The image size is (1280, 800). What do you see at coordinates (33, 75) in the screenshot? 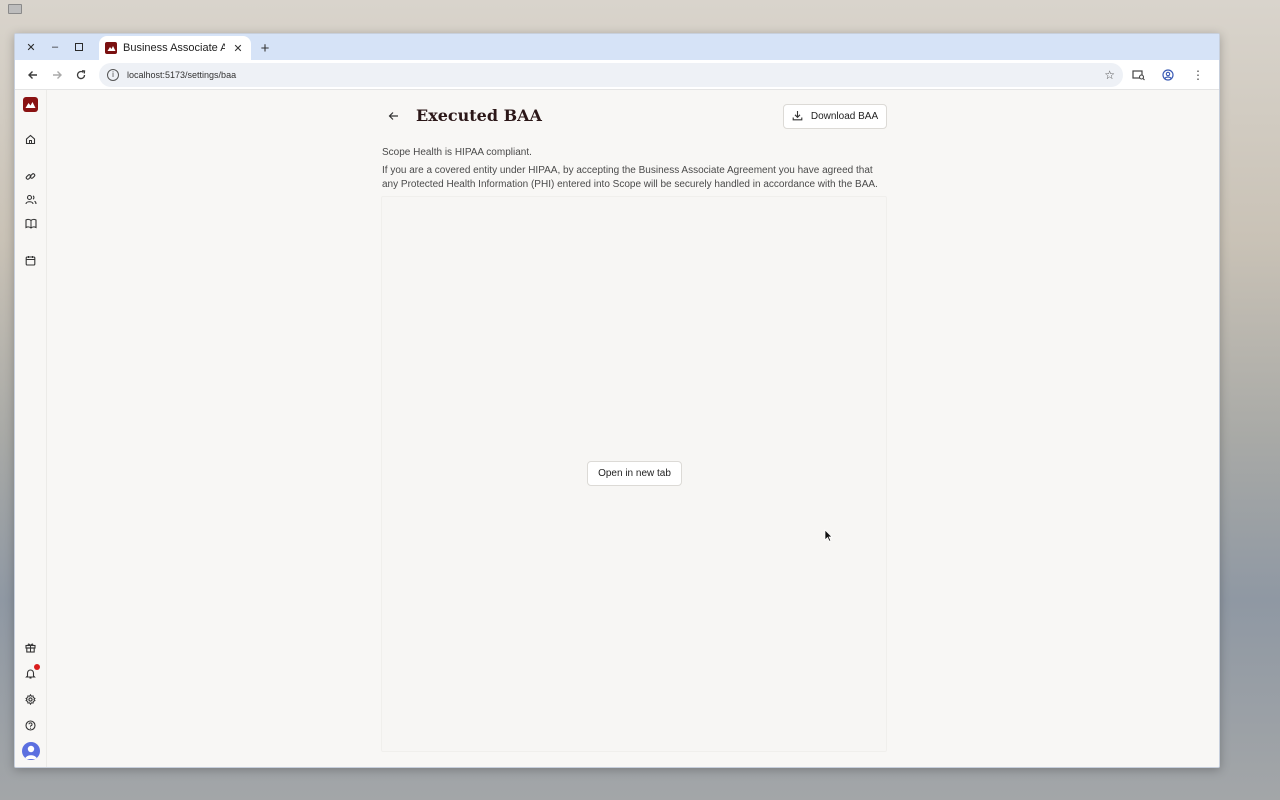
I see `back-icon` at bounding box center [33, 75].